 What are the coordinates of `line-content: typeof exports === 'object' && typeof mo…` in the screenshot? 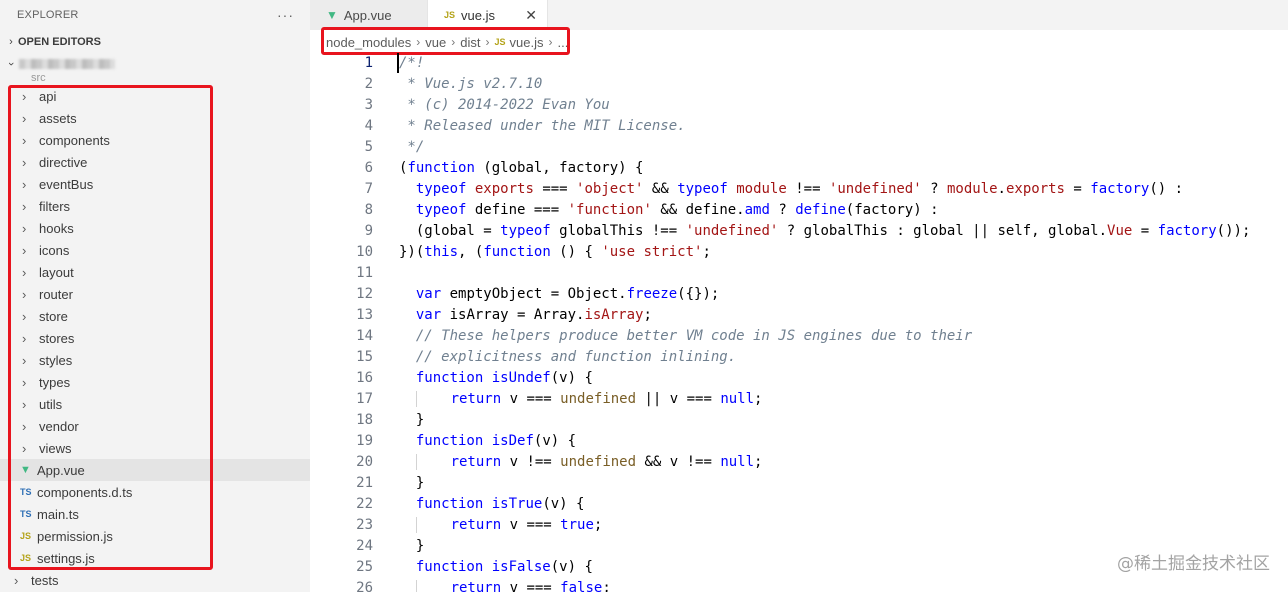 It's located at (778, 189).